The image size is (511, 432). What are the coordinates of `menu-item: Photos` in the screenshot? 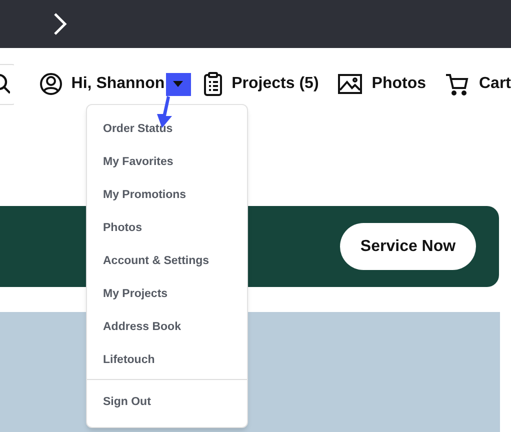 It's located at (122, 229).